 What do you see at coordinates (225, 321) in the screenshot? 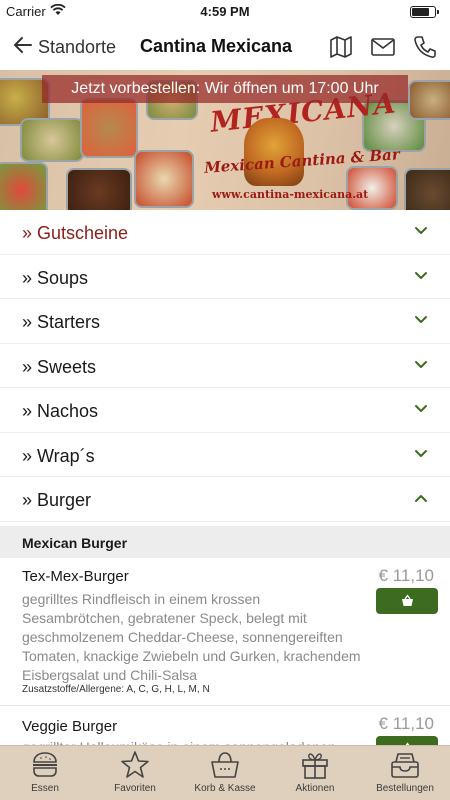
I see `category-row: » Starters` at bounding box center [225, 321].